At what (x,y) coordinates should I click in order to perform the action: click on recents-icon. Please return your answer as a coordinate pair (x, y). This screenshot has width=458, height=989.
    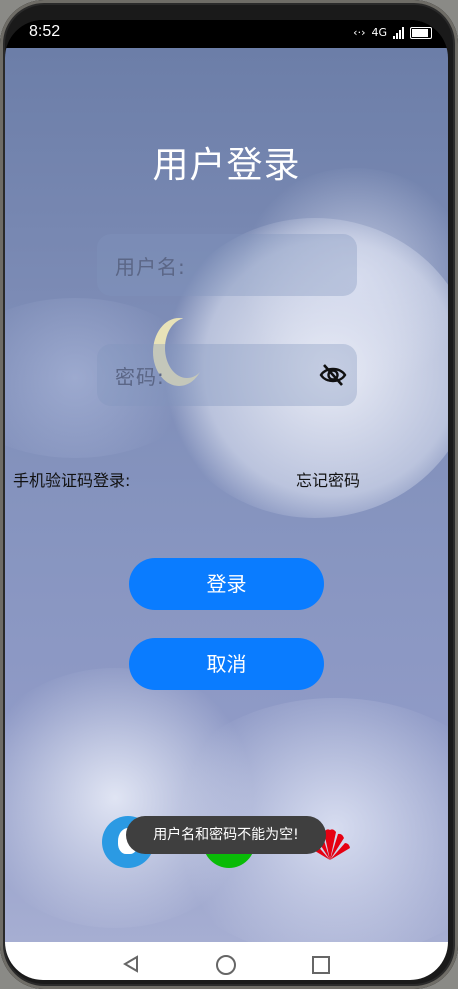
    Looking at the image, I should click on (321, 965).